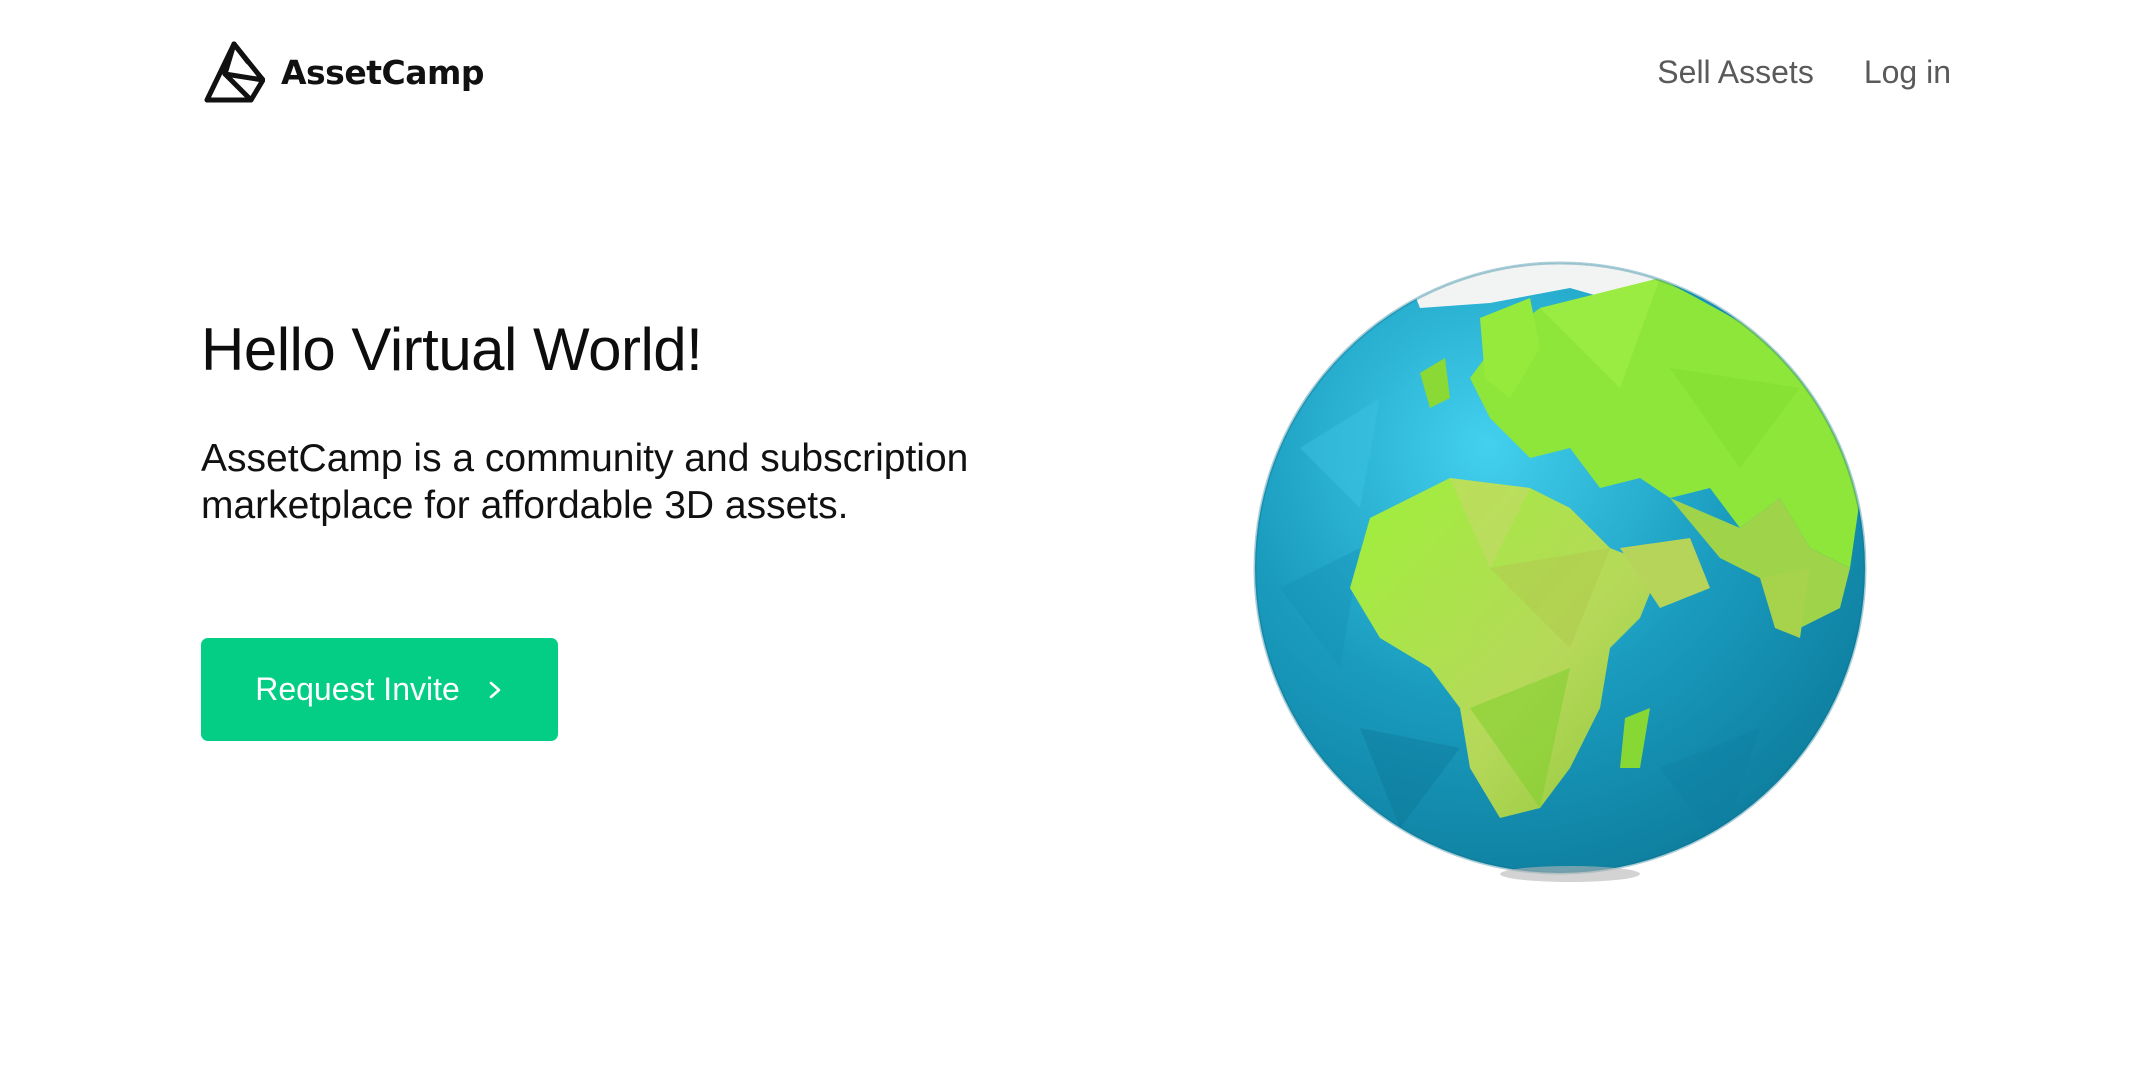 This screenshot has width=2134, height=1074. What do you see at coordinates (357, 689) in the screenshot?
I see `request-invite-label: Request Invite` at bounding box center [357, 689].